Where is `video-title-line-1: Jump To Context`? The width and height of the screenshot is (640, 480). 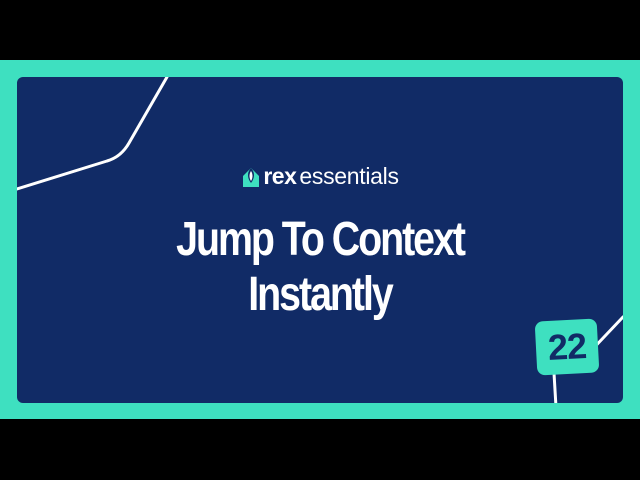
video-title-line-1: Jump To Context is located at coordinates (321, 239).